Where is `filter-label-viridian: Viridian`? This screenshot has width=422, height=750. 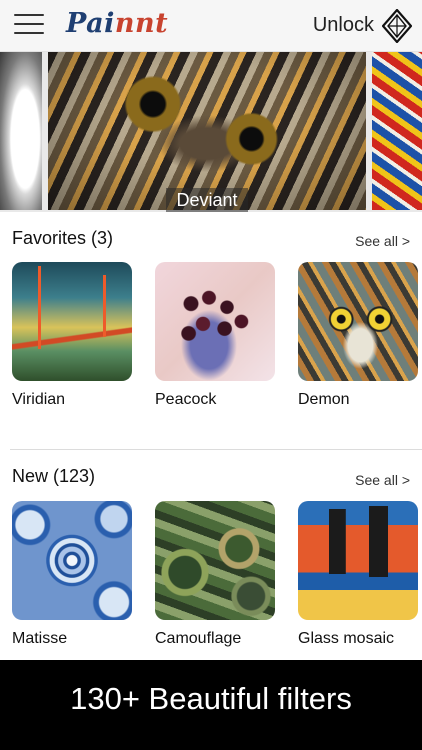 filter-label-viridian: Viridian is located at coordinates (39, 399).